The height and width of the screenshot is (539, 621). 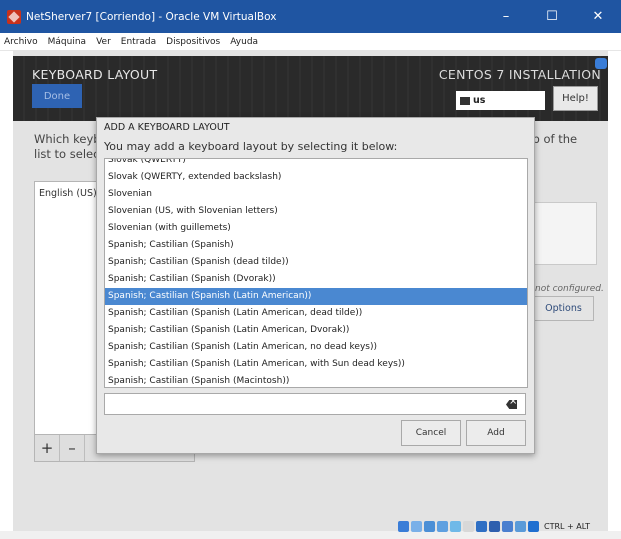 I want to click on menu-ver: Ver, so click(x=104, y=42).